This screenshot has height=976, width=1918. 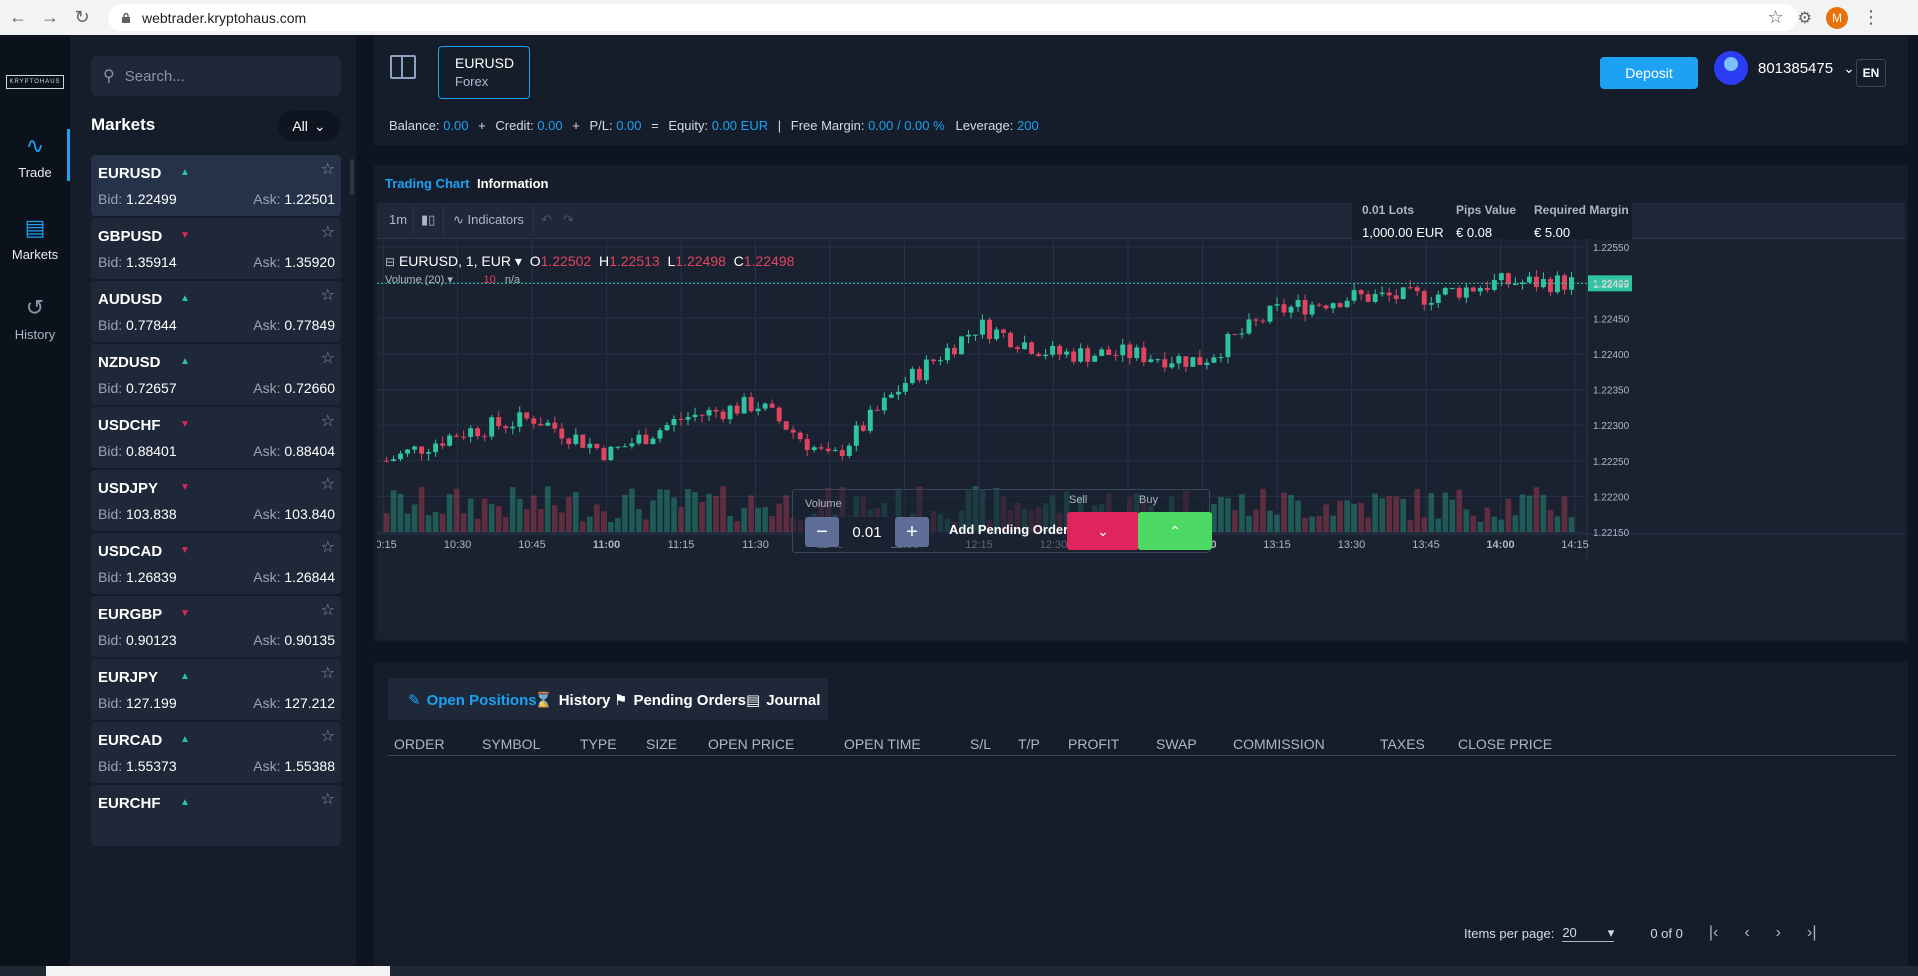 I want to click on column-header: TAXES, so click(x=1402, y=744).